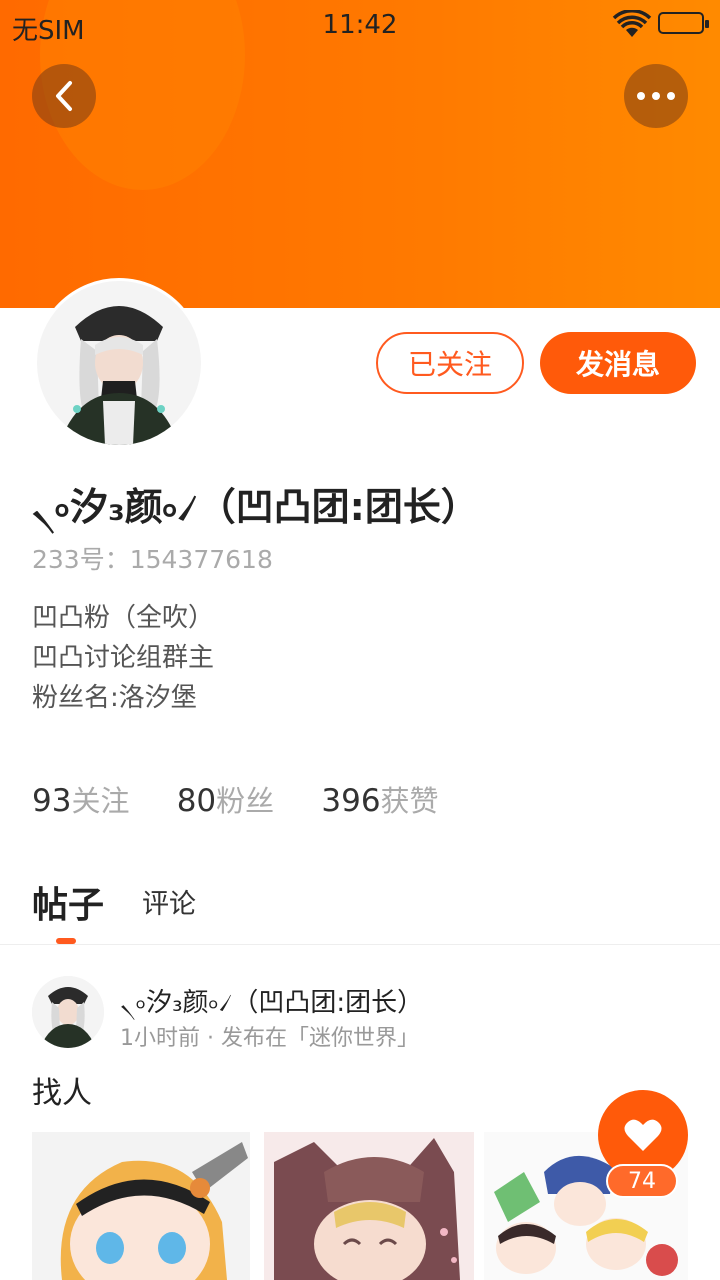 The width and height of the screenshot is (720, 1280). What do you see at coordinates (152, 559) in the screenshot?
I see `profile-uid: 233号：154377618` at bounding box center [152, 559].